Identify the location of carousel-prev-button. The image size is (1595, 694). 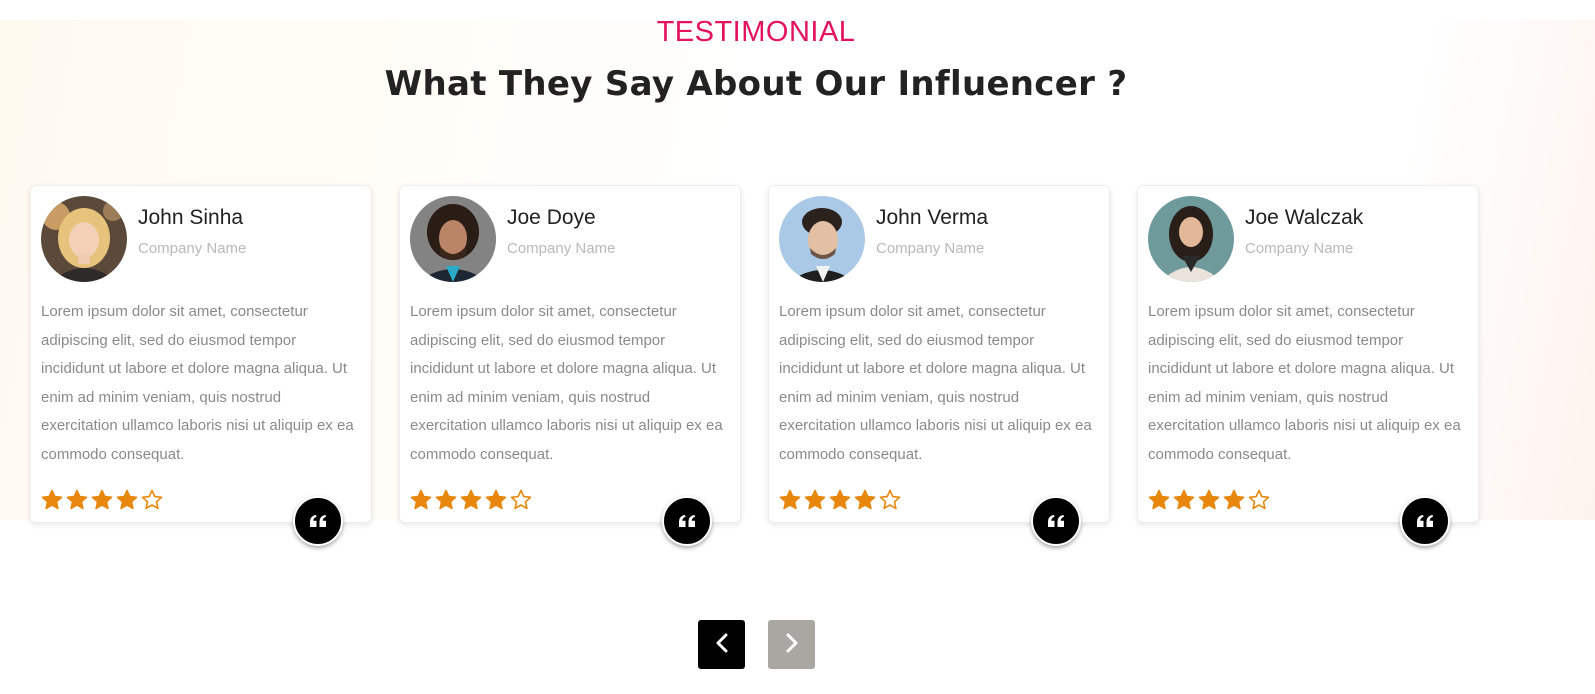
(721, 644).